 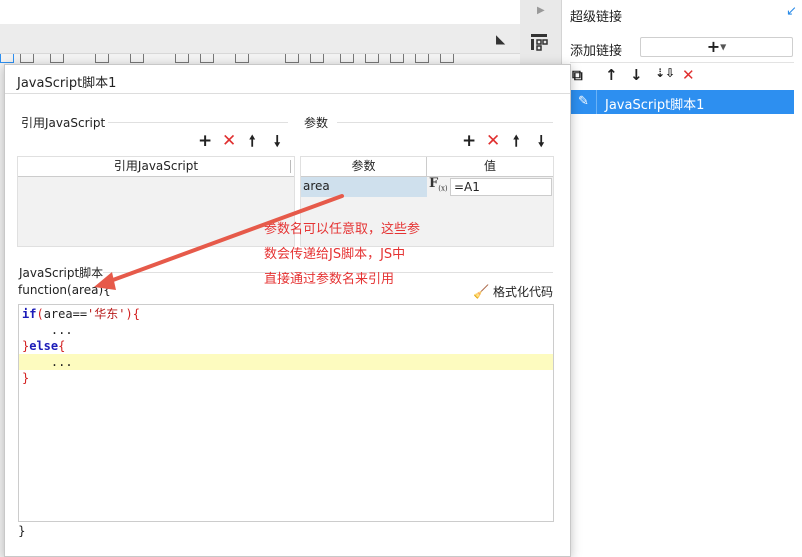 What do you see at coordinates (596, 51) in the screenshot?
I see `add-link-label: 添加链接` at bounding box center [596, 51].